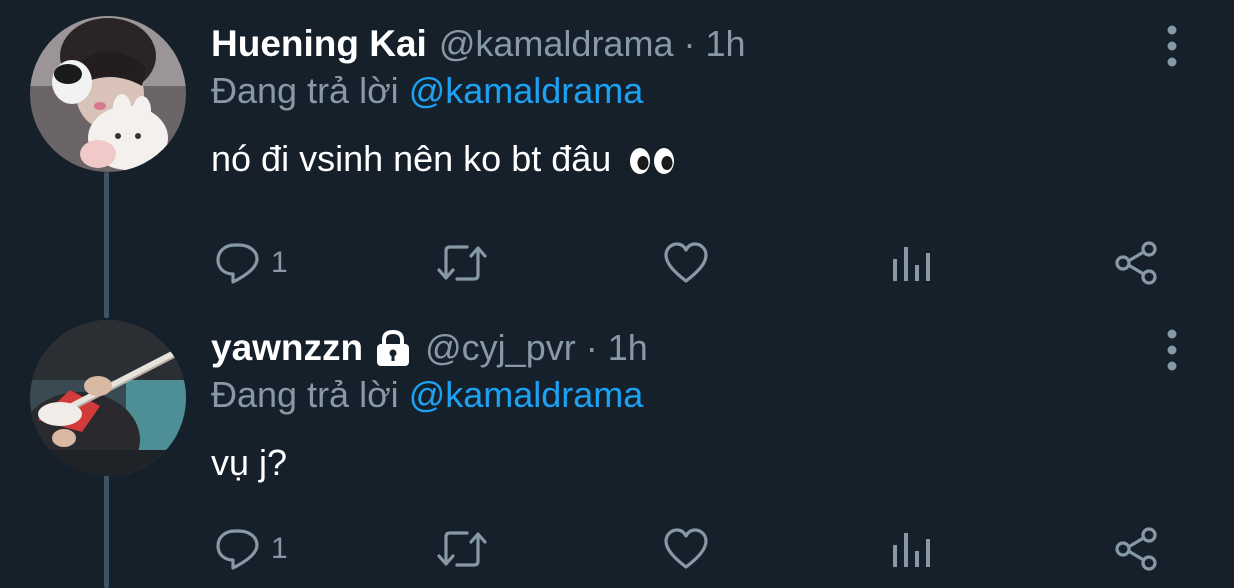 This screenshot has width=1234, height=588. I want to click on eyes-emoji-icon, so click(652, 161).